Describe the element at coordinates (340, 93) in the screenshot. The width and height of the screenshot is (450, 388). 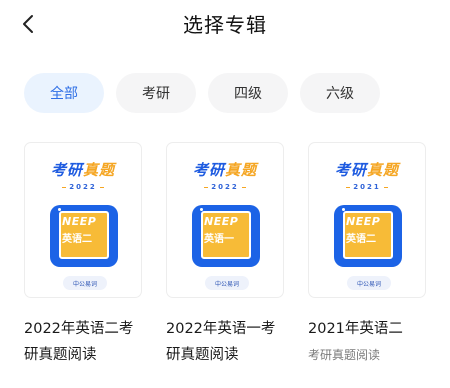
I see `filter-chip-cet6: 六级` at that location.